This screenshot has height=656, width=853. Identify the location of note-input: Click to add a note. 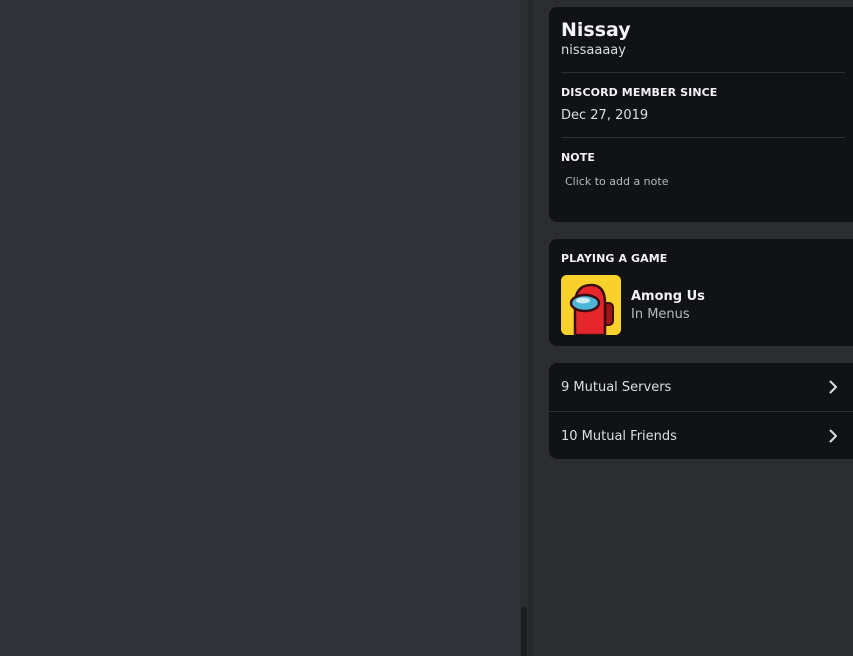
(701, 184).